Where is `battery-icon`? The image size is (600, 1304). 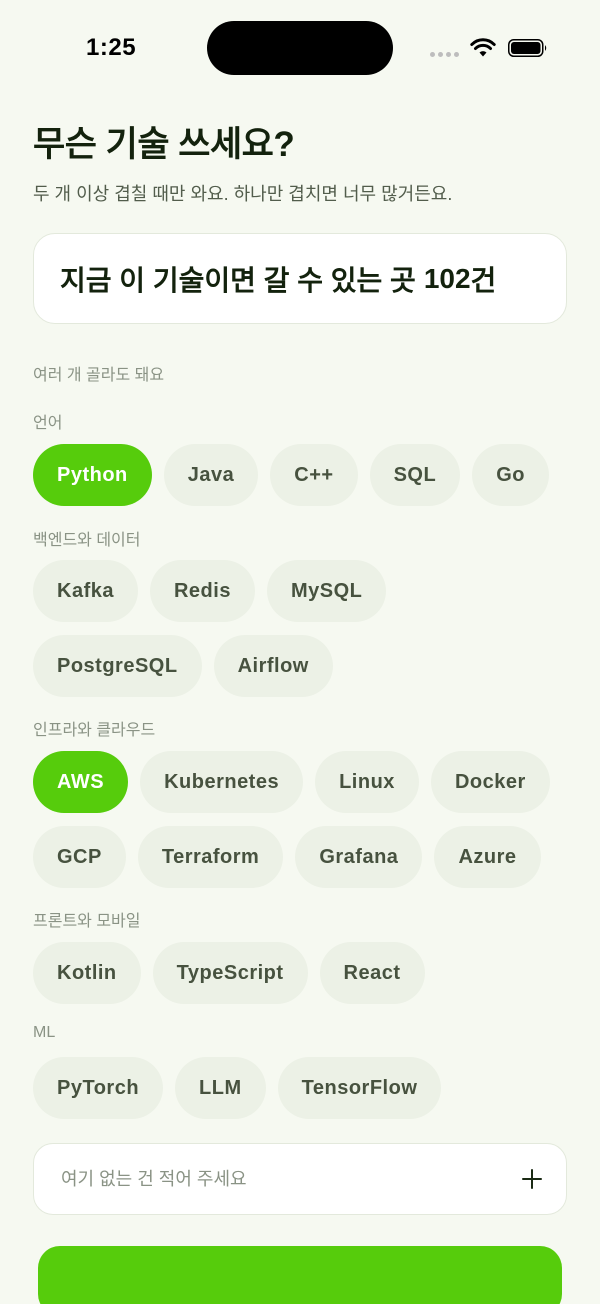 battery-icon is located at coordinates (527, 48).